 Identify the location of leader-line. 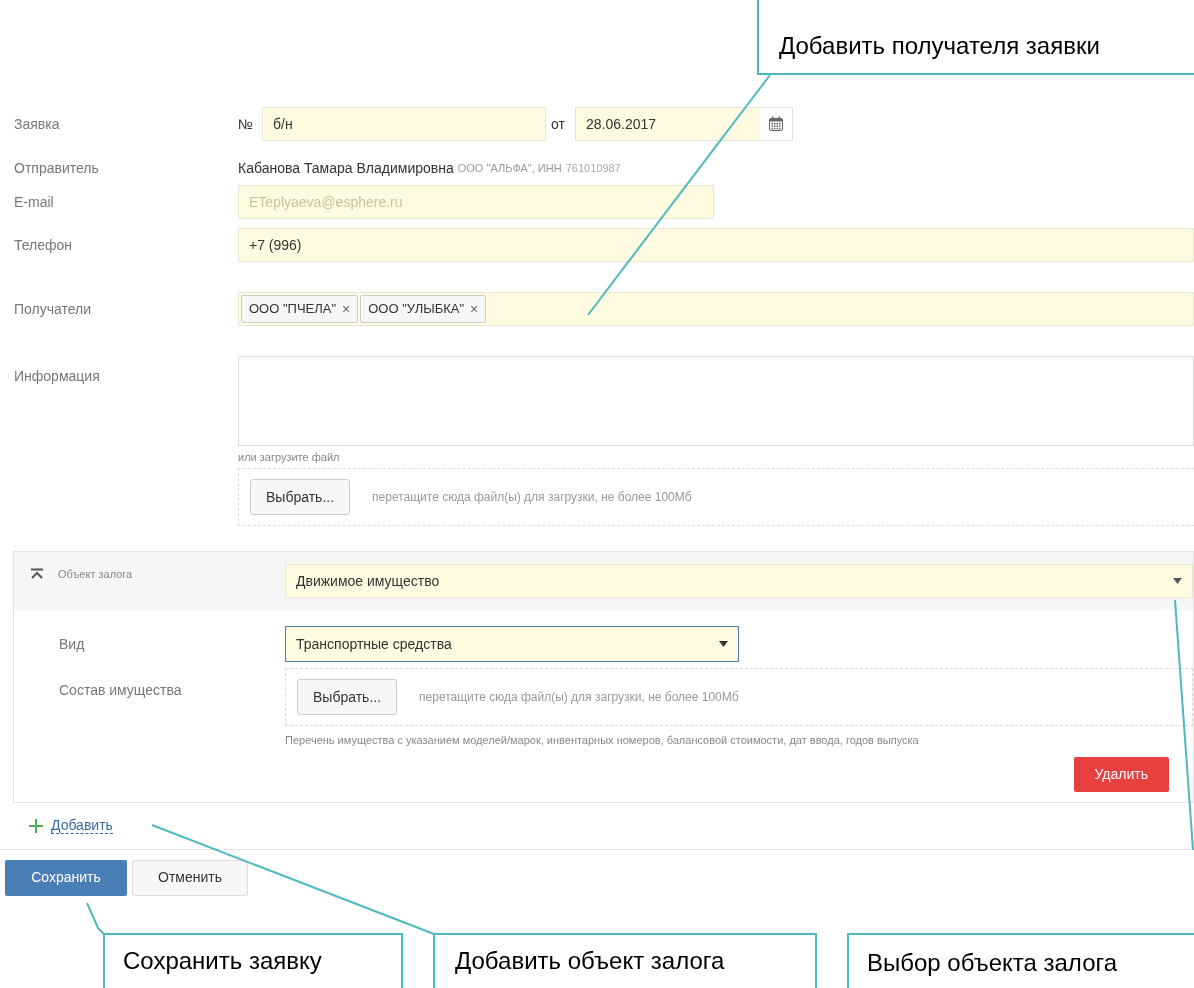
(95, 918).